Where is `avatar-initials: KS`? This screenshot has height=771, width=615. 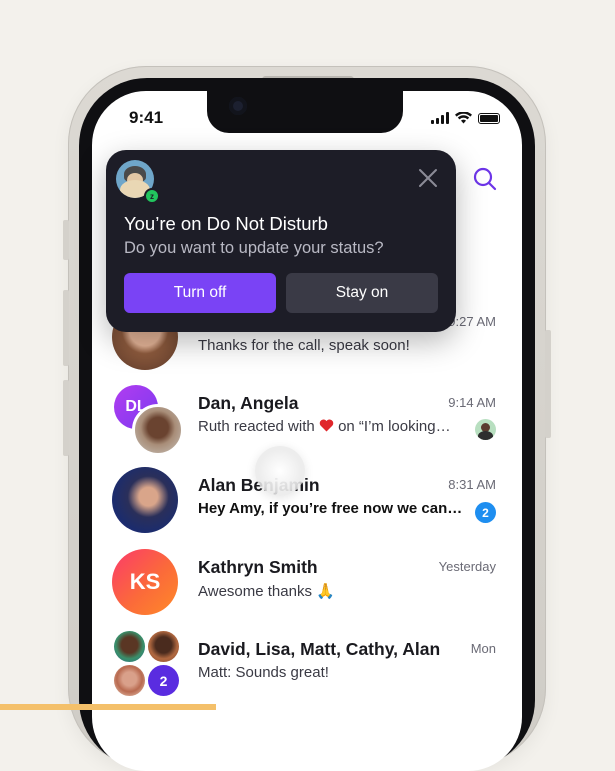
avatar-initials: KS is located at coordinates (145, 582).